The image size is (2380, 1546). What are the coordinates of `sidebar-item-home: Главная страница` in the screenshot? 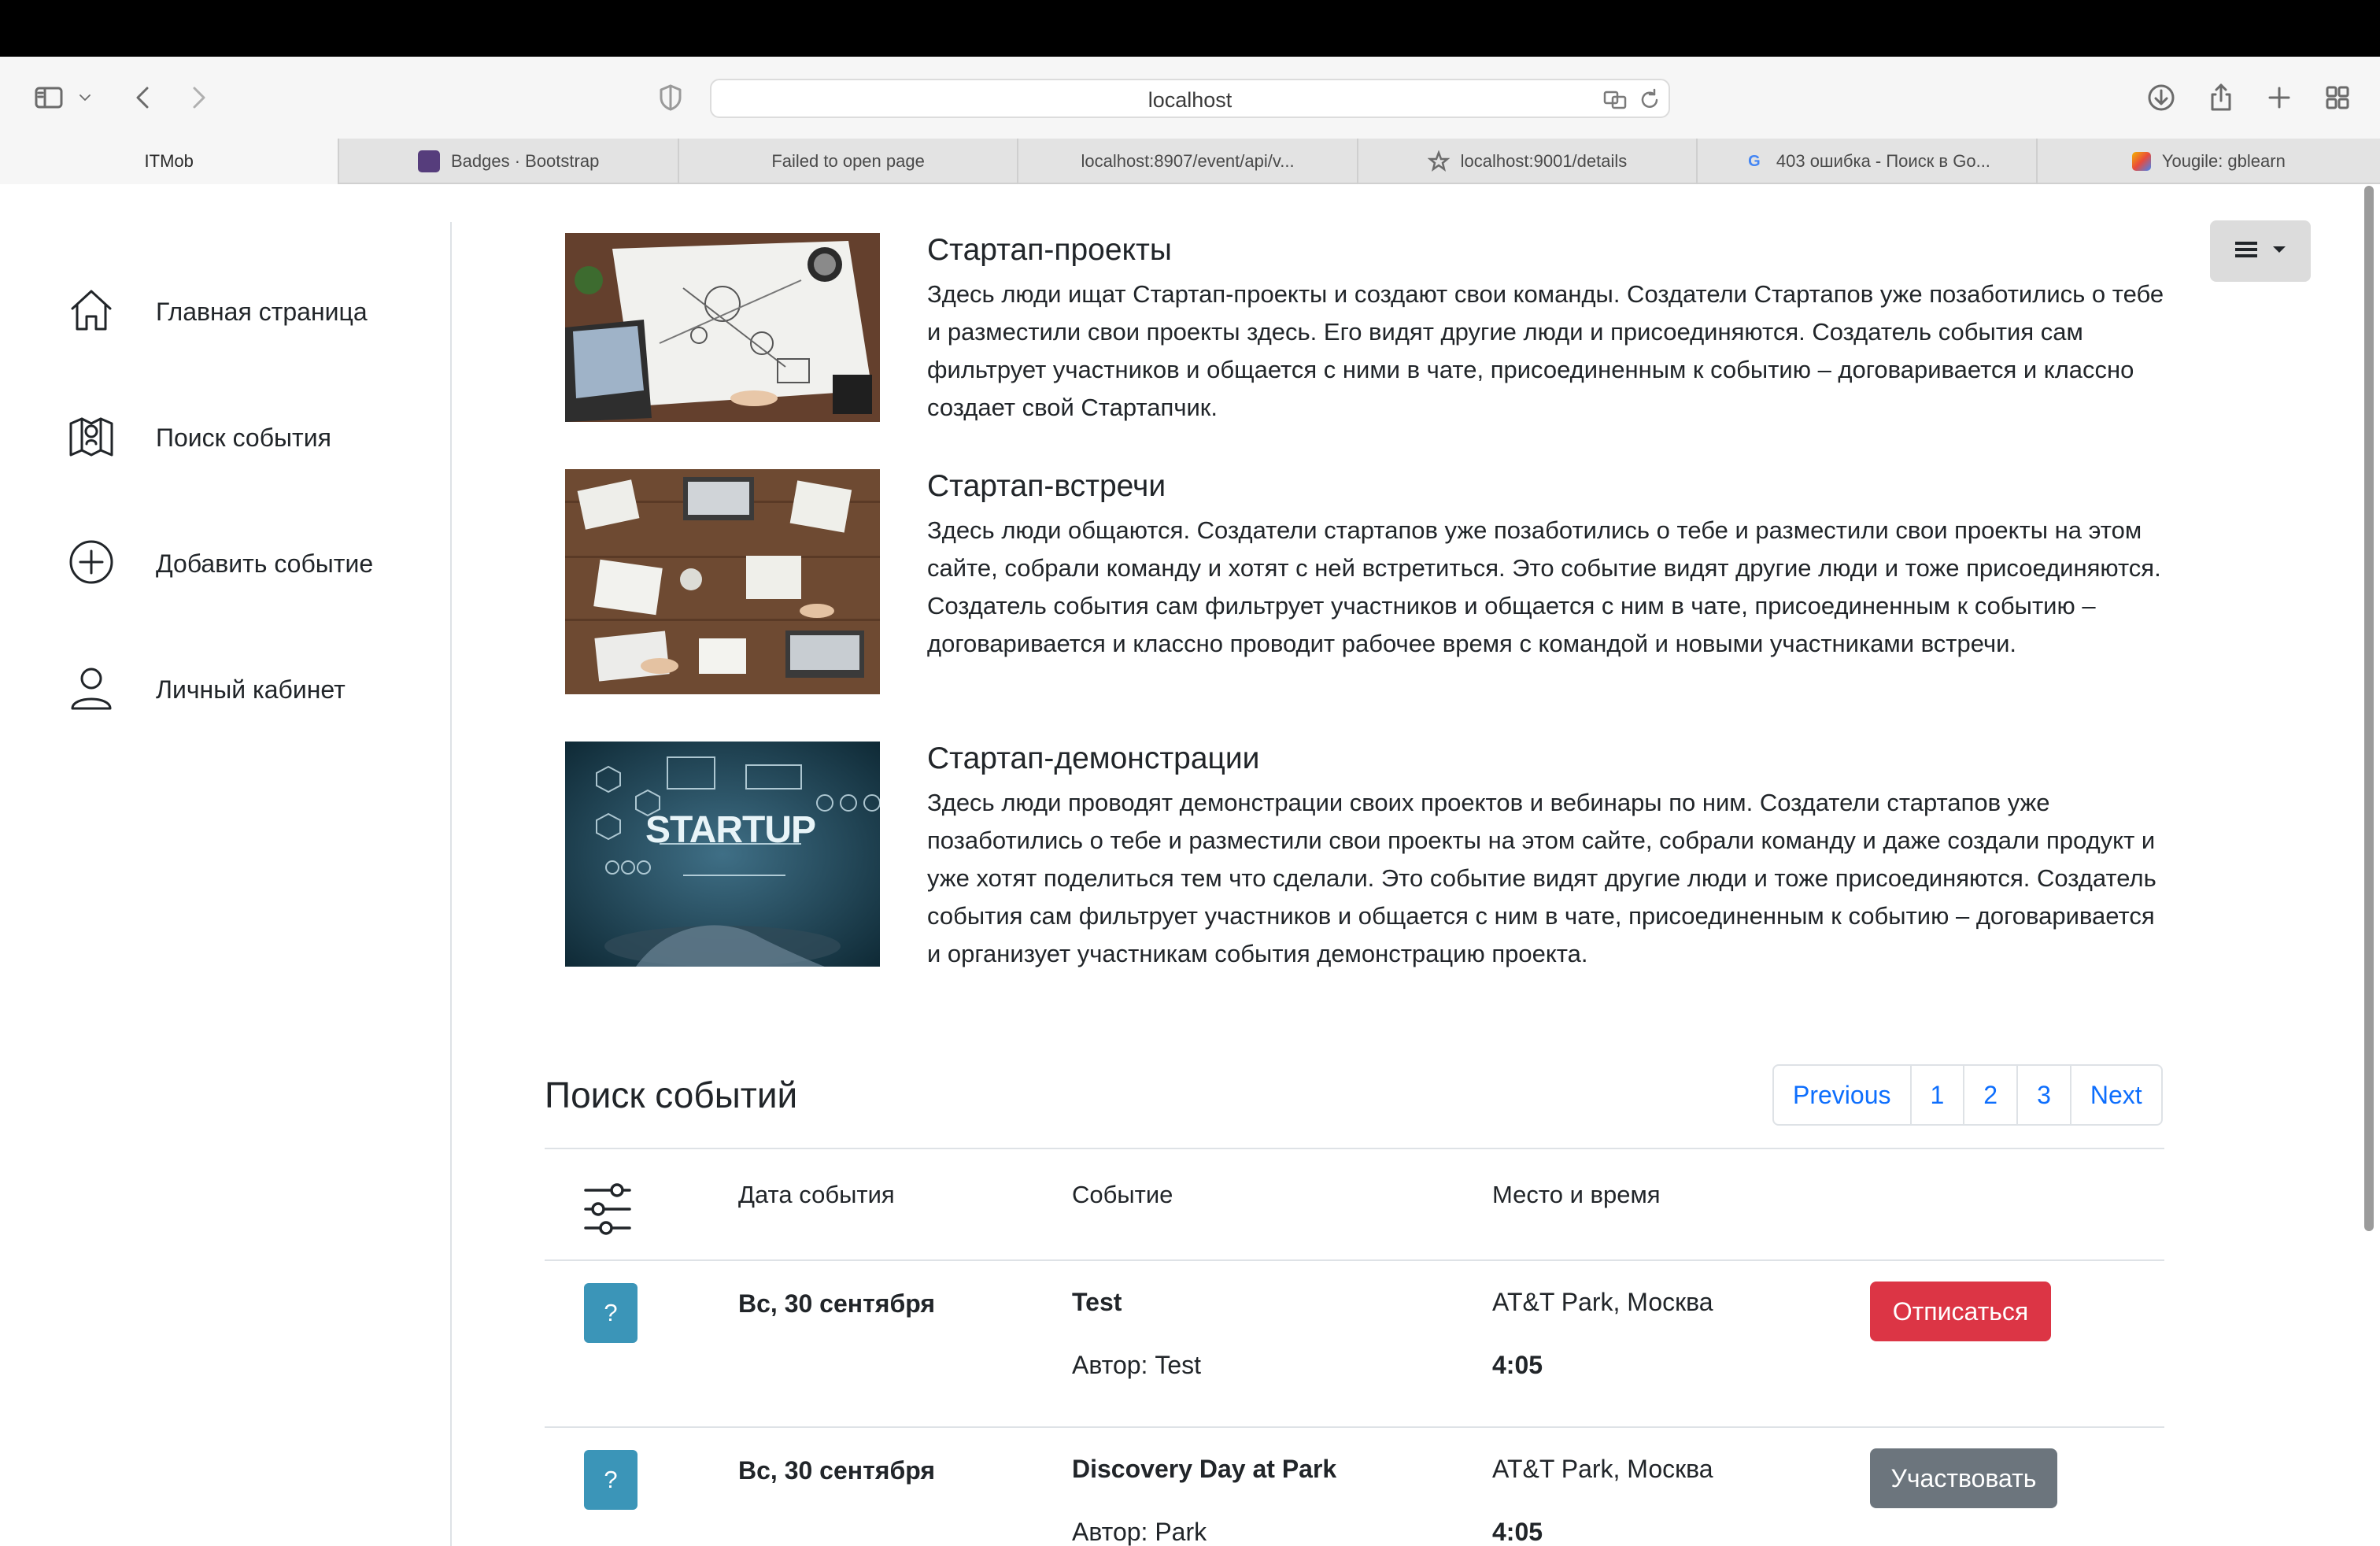 It's located at (217, 311).